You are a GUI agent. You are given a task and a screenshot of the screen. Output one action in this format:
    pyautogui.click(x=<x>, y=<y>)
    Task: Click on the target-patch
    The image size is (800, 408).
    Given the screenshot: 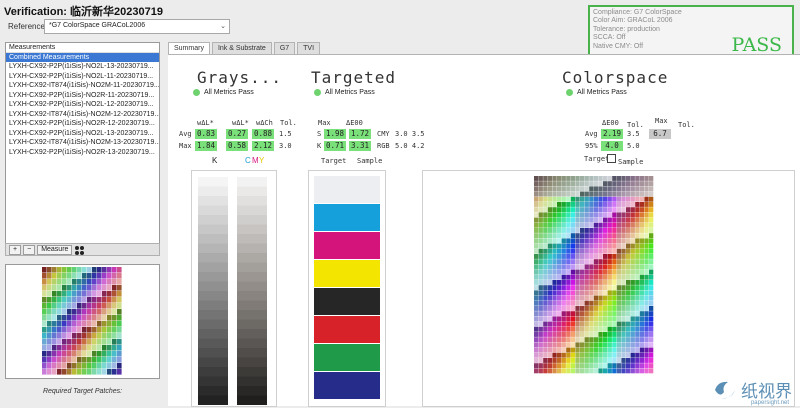 What is the action you would take?
    pyautogui.click(x=347, y=217)
    